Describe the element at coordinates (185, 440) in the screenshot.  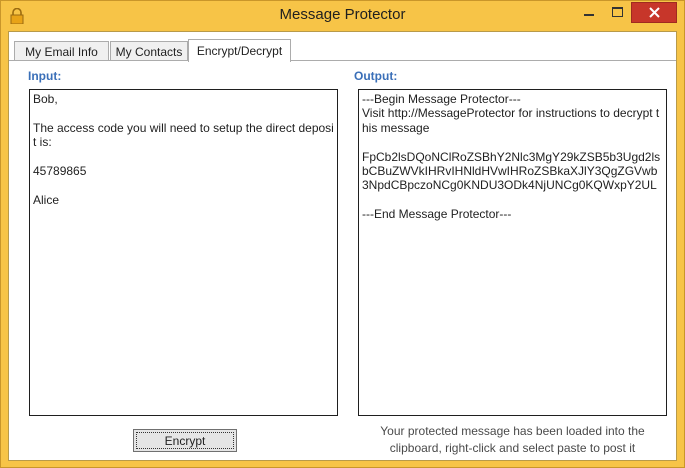
I see `encrypt-button: Encrypt` at that location.